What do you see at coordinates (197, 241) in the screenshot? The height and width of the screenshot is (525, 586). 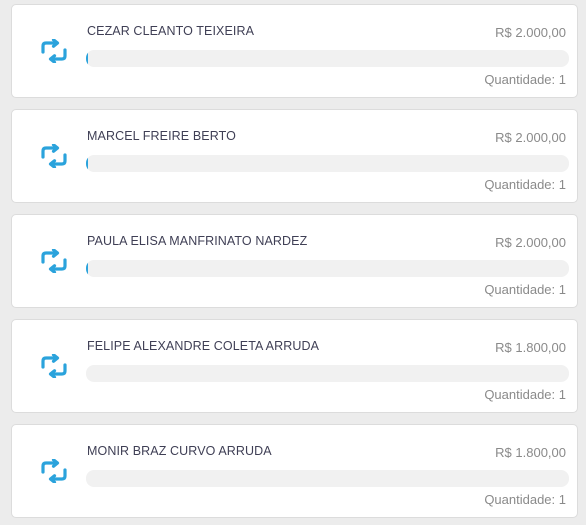 I see `item-name: PAULA ELISA MANFRINATO NARDEZ` at bounding box center [197, 241].